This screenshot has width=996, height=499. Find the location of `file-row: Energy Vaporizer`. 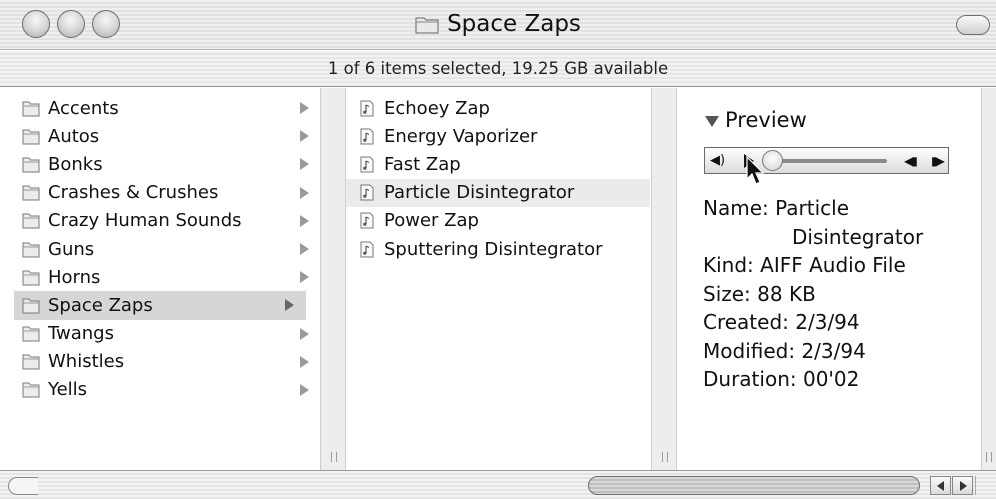

file-row: Energy Vaporizer is located at coordinates (498, 136).